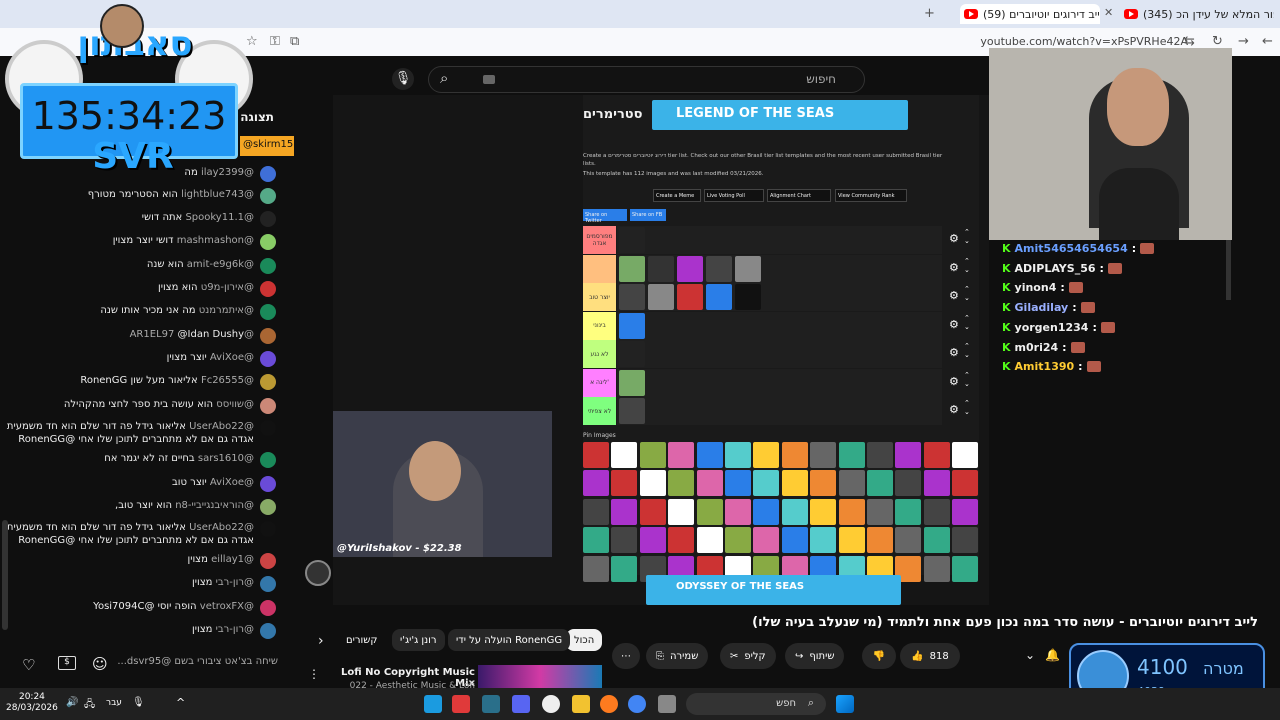 Image resolution: width=1280 pixels, height=720 pixels. Describe the element at coordinates (605, 216) in the screenshot. I see `share-twitter-button: Share on Twitter` at that location.